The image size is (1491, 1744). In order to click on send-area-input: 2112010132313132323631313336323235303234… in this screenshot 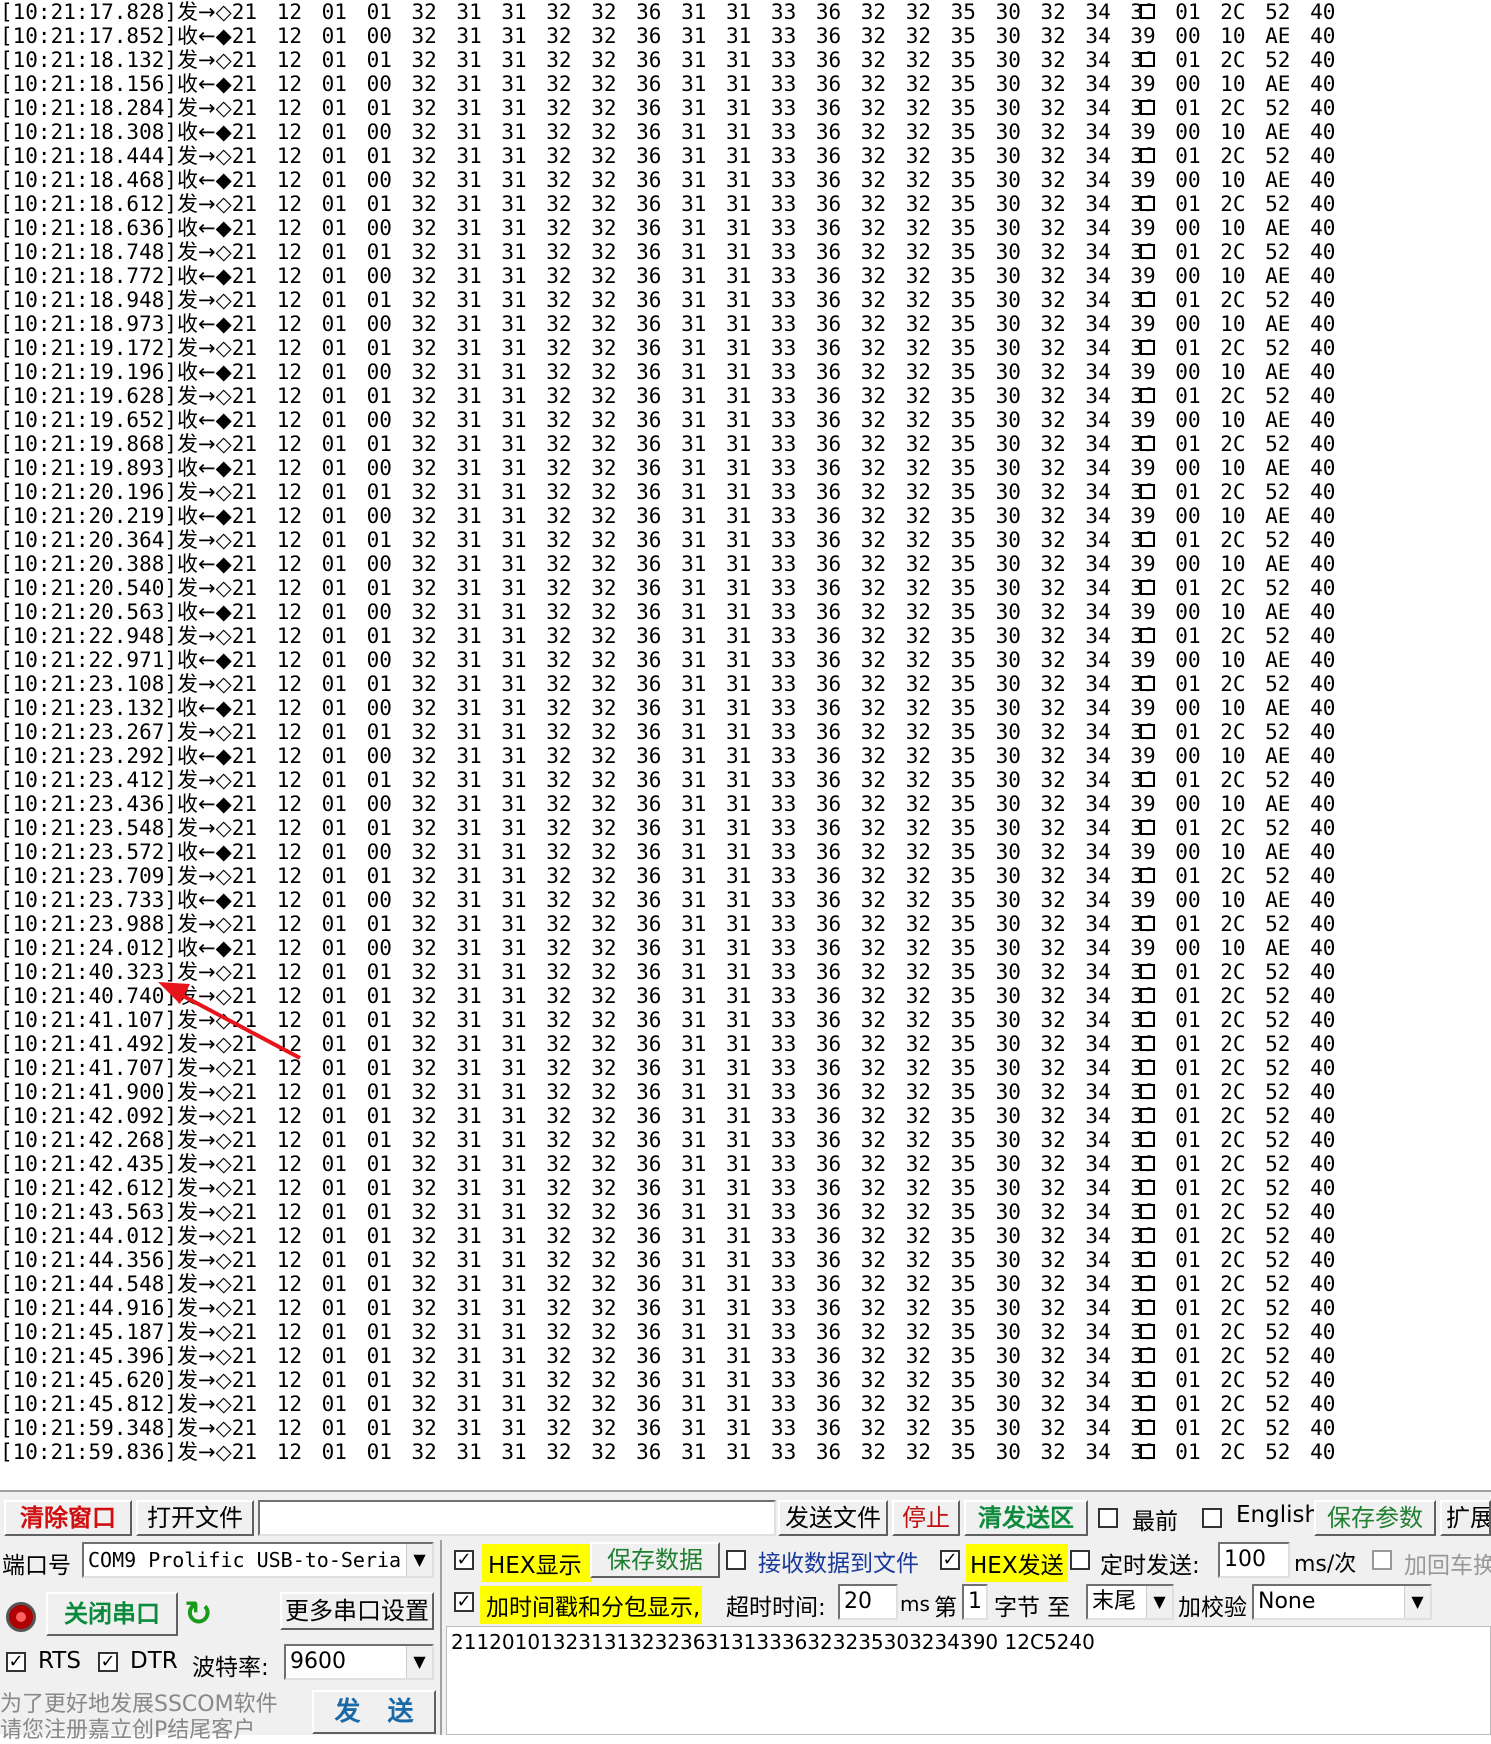, I will do `click(968, 1680)`.